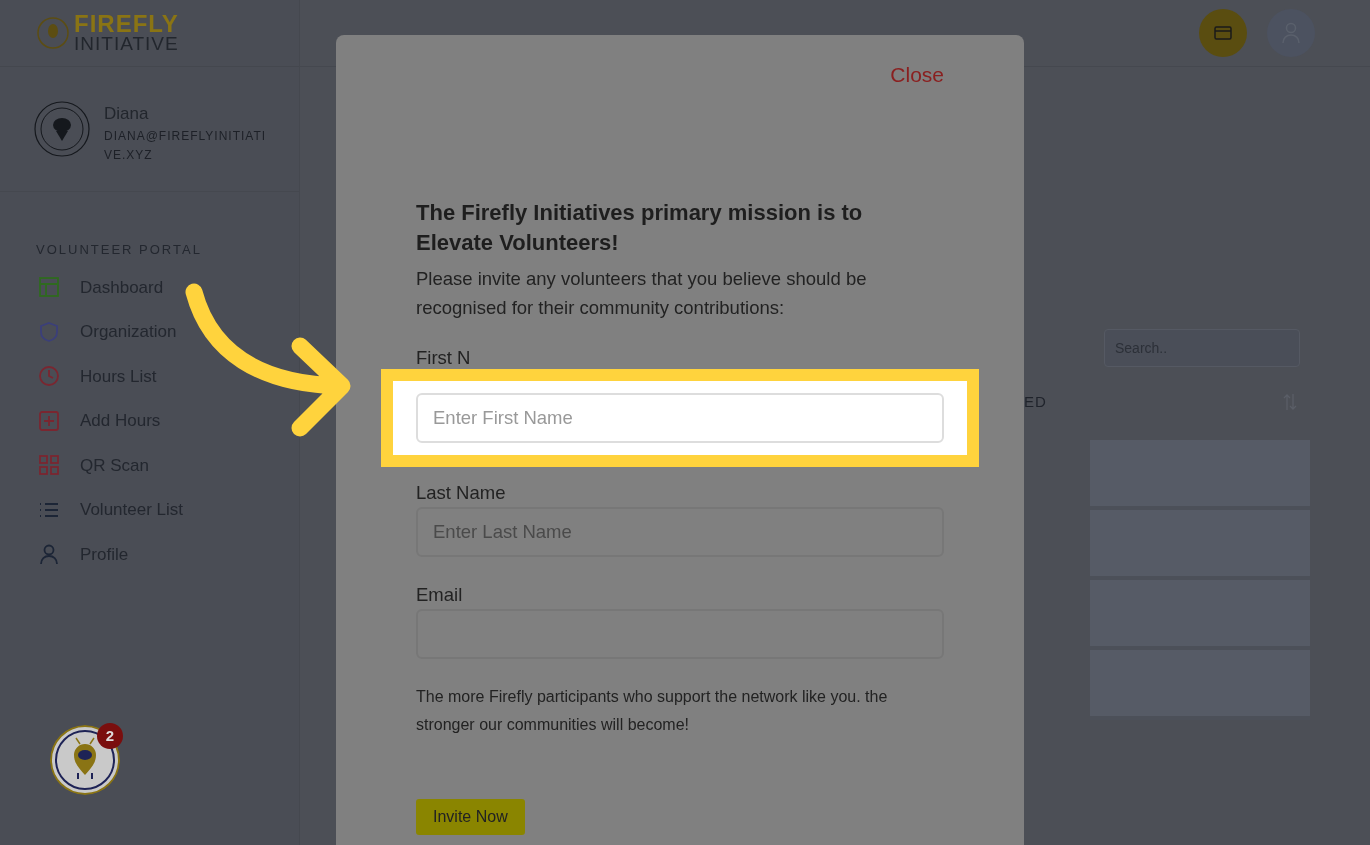 Image resolution: width=1370 pixels, height=845 pixels. Describe the element at coordinates (444, 357) in the screenshot. I see `field-label: First N` at that location.